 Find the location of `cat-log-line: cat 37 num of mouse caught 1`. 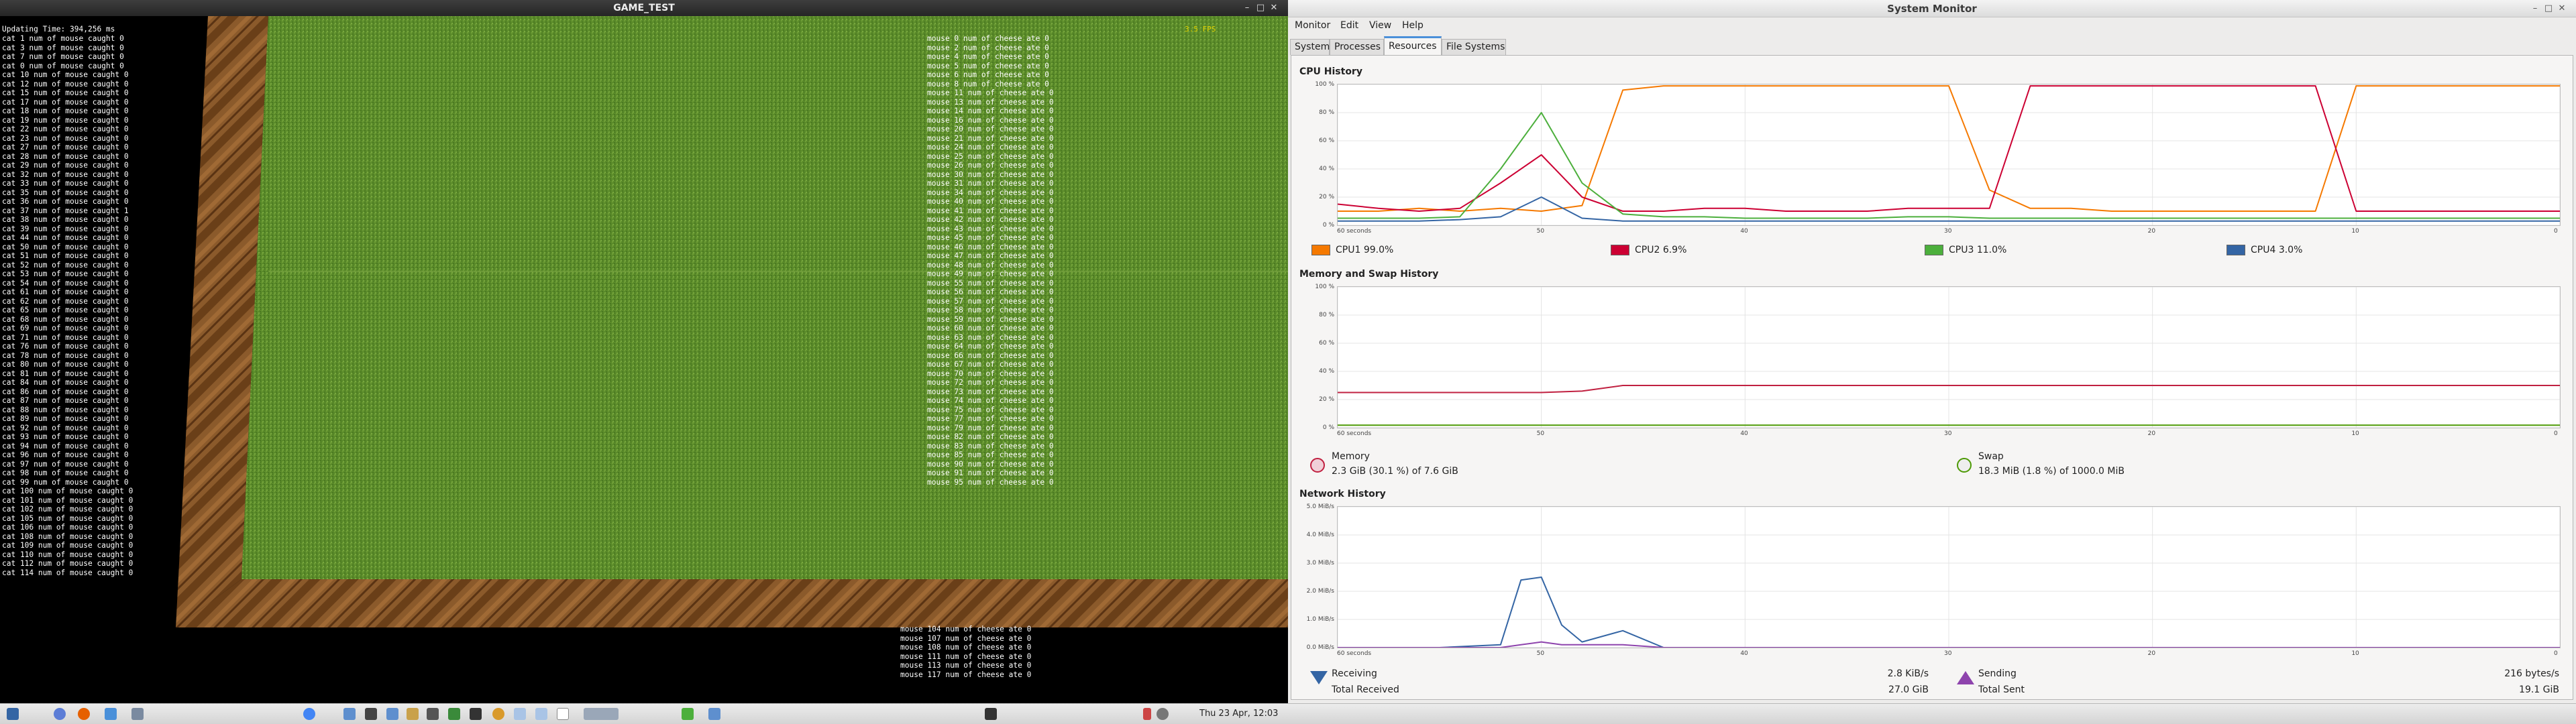

cat-log-line: cat 37 num of mouse caught 1 is located at coordinates (65, 210).